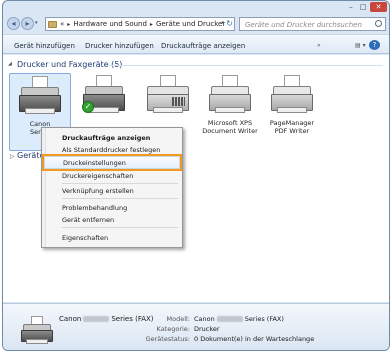 This screenshot has height=353, width=392. I want to click on menu-gutter, so click(44, 187).